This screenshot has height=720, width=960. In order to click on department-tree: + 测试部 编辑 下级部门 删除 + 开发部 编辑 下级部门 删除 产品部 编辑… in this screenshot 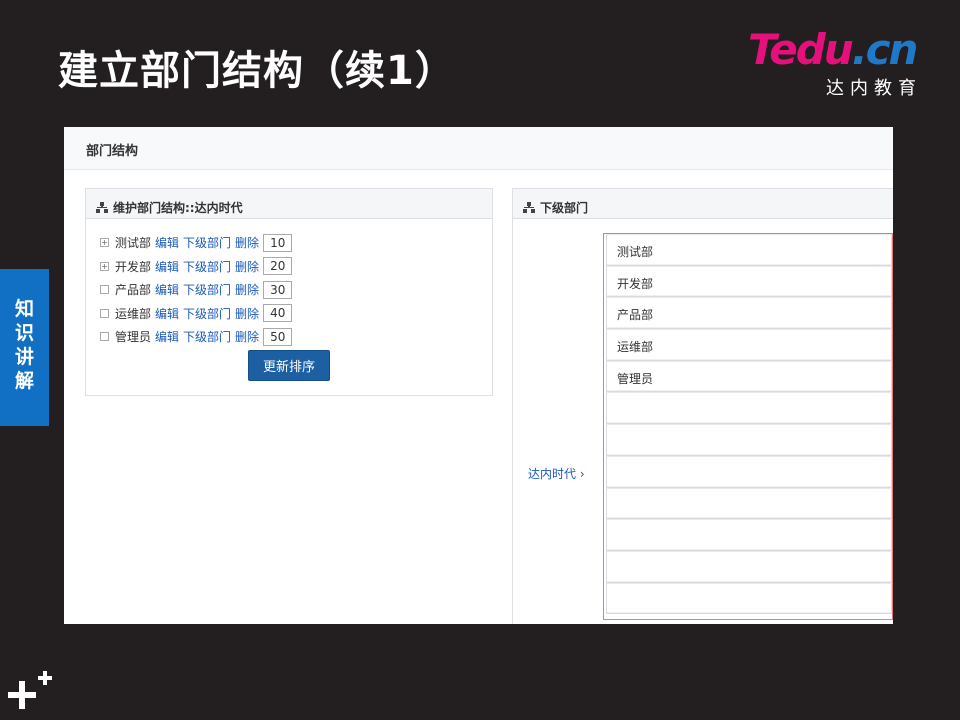, I will do `click(289, 284)`.